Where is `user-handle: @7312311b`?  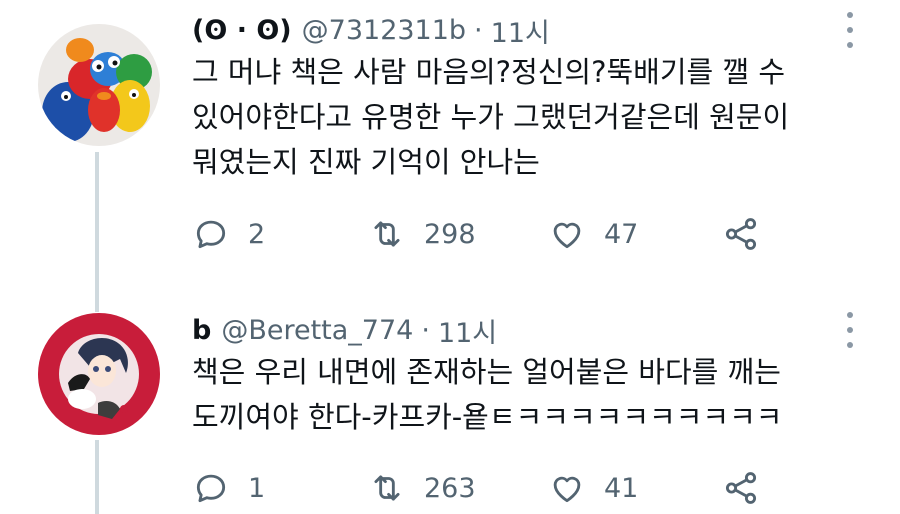 user-handle: @7312311b is located at coordinates (384, 30).